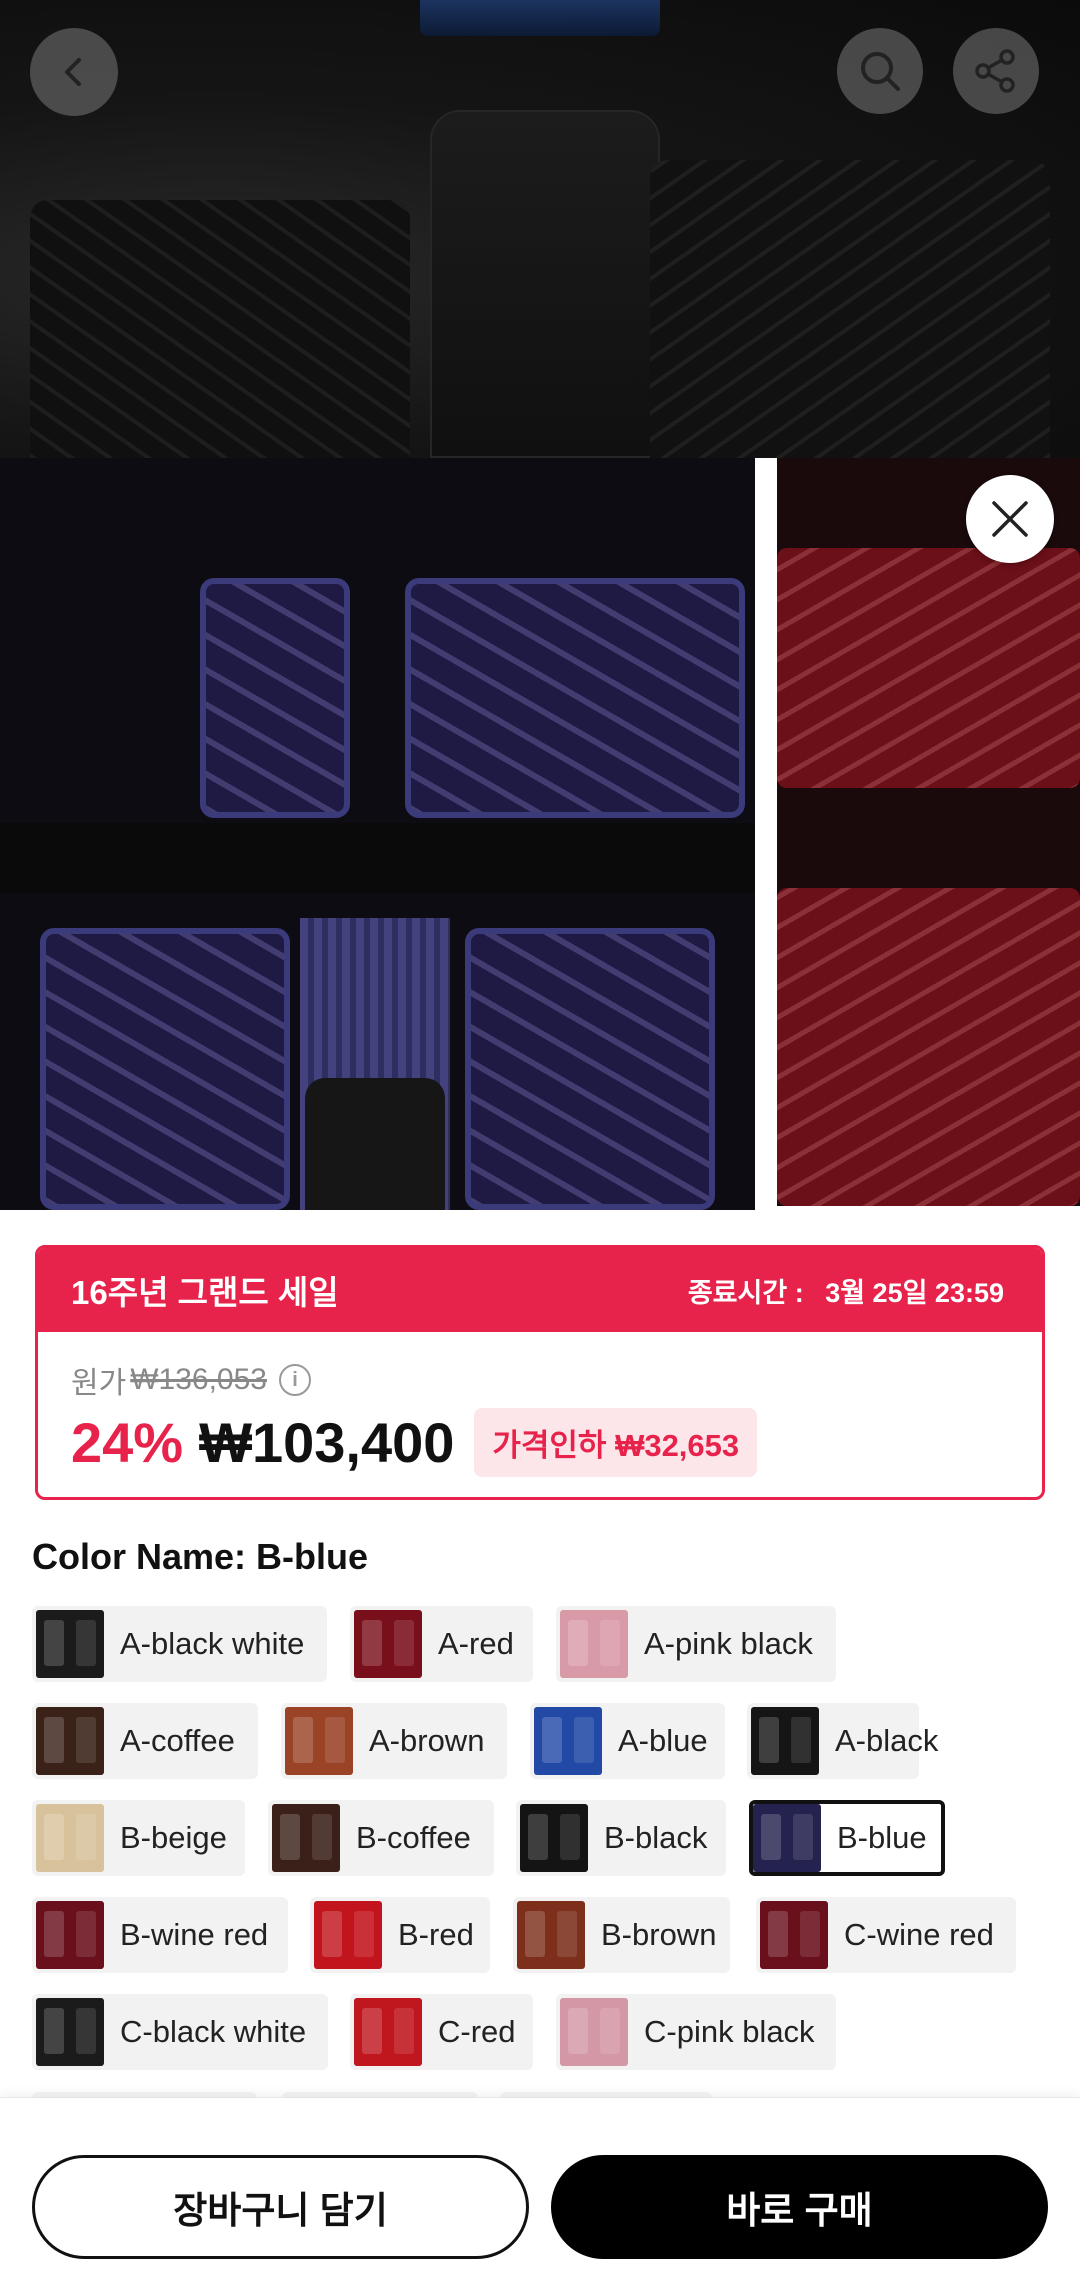  I want to click on color-option-a-black: A-black, so click(842, 1741).